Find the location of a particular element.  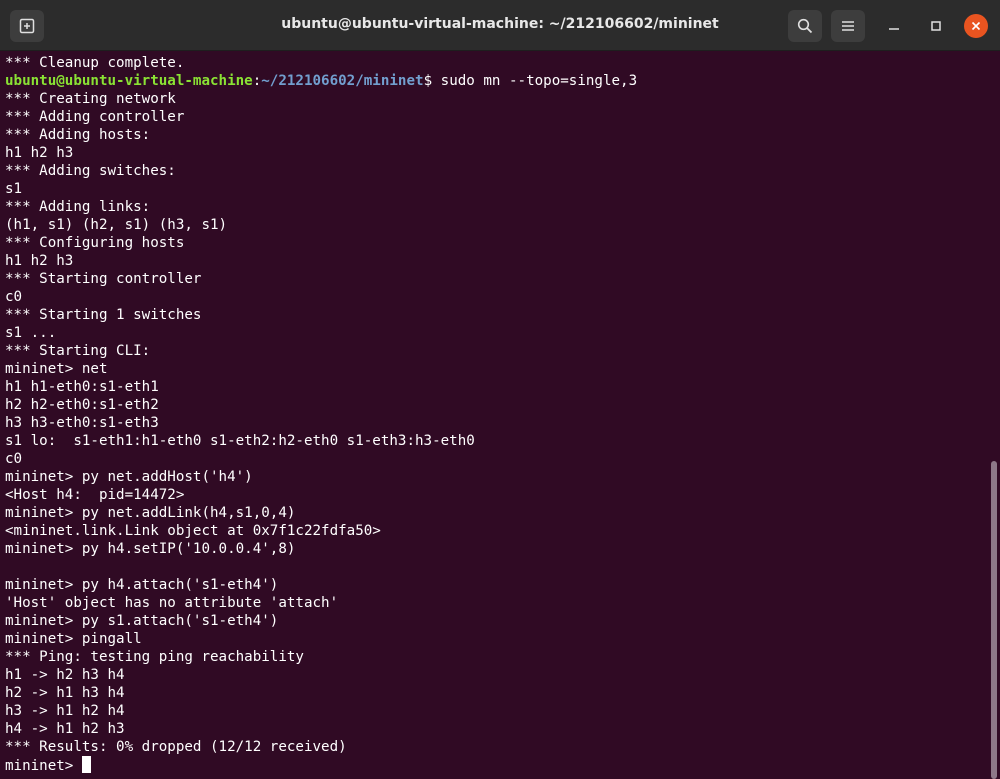

current-prompt: mininet> is located at coordinates (43, 766).